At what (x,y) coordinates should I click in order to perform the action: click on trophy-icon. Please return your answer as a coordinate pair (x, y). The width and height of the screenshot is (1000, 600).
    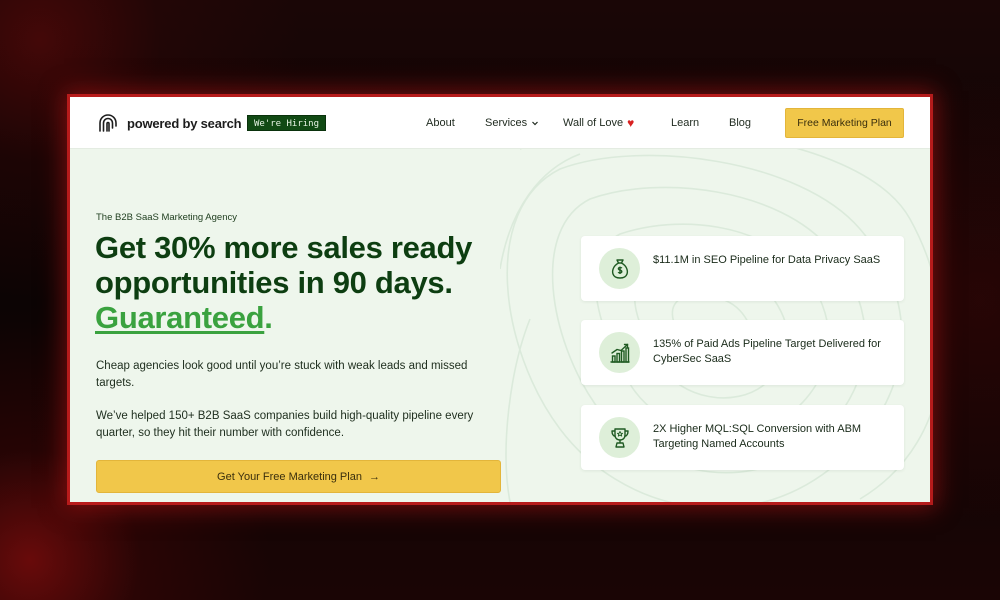
    Looking at the image, I should click on (619, 437).